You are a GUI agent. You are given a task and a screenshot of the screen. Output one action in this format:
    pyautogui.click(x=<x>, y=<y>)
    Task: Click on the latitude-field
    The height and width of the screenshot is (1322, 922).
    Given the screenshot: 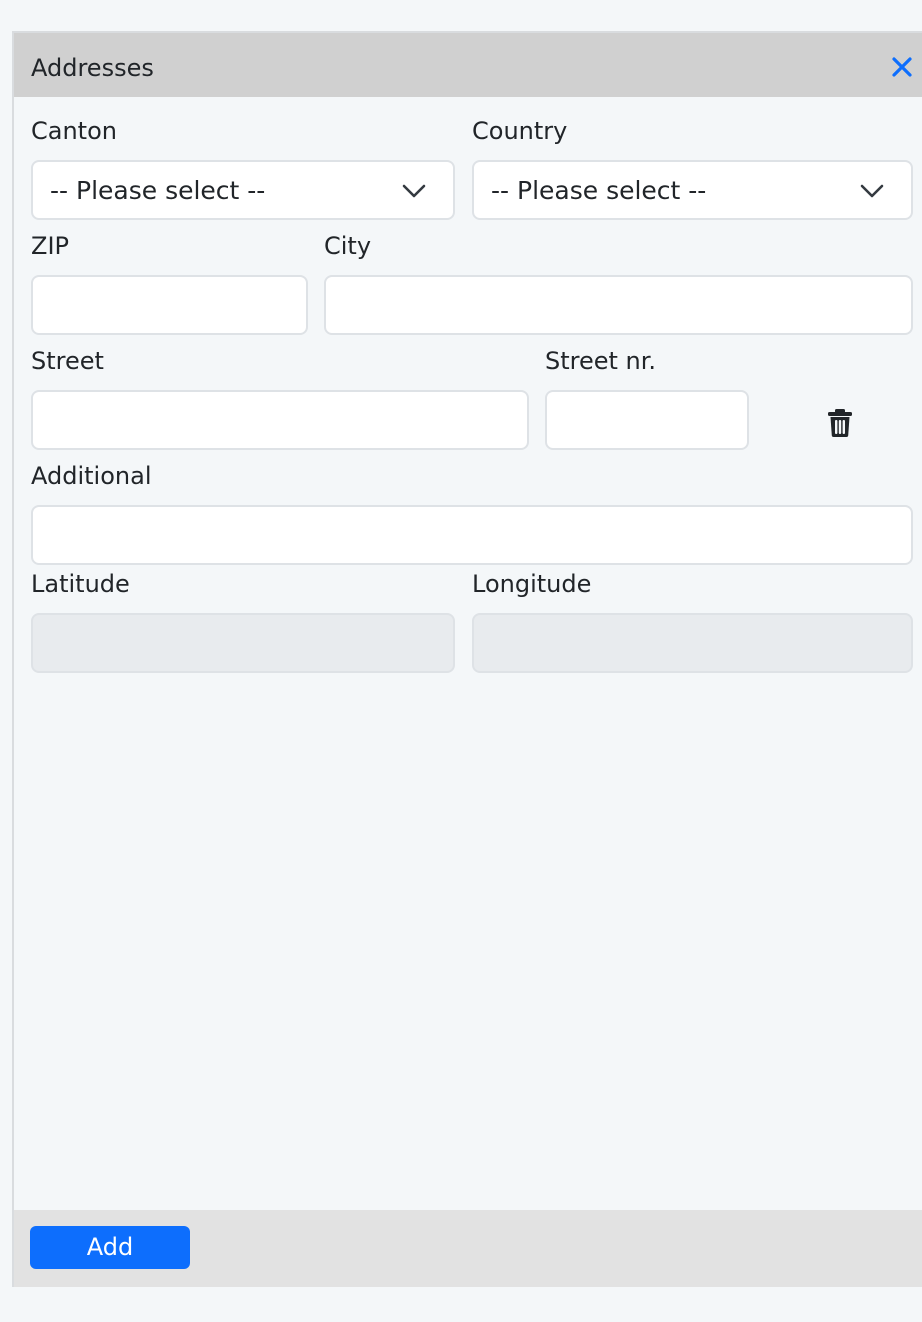 What is the action you would take?
    pyautogui.click(x=243, y=643)
    